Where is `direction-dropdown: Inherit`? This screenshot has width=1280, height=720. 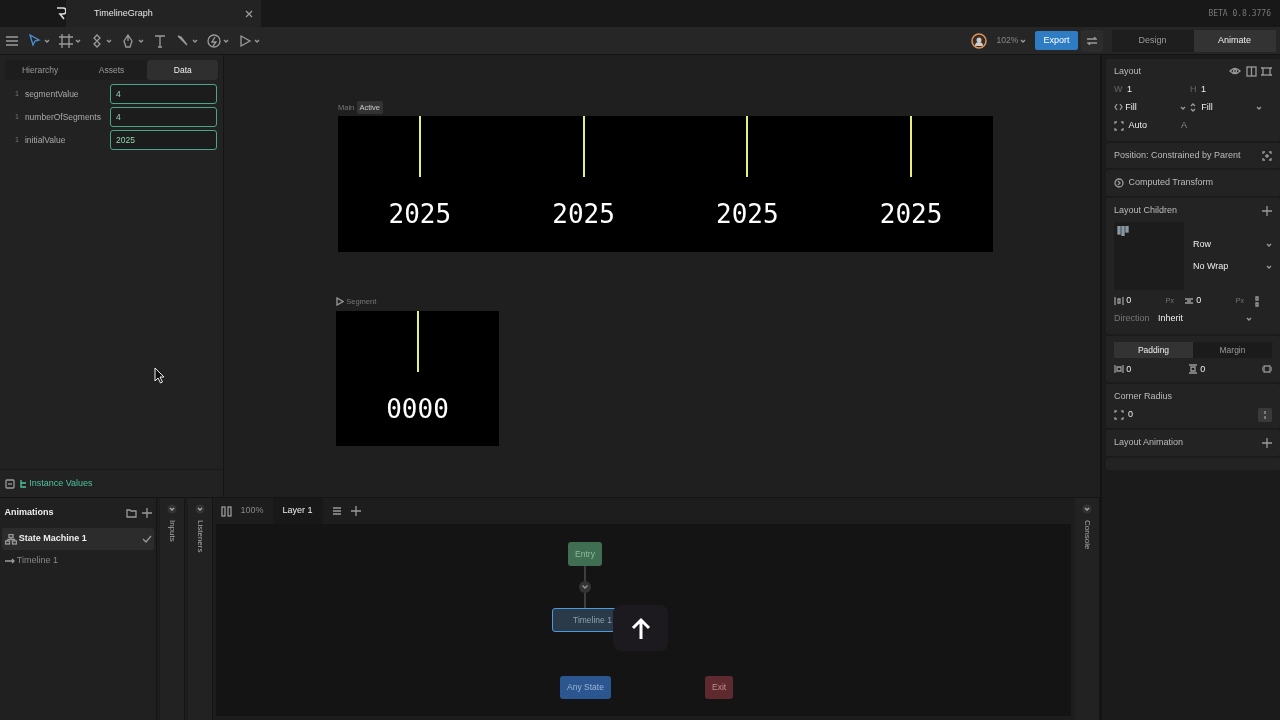 direction-dropdown: Inherit is located at coordinates (1170, 319).